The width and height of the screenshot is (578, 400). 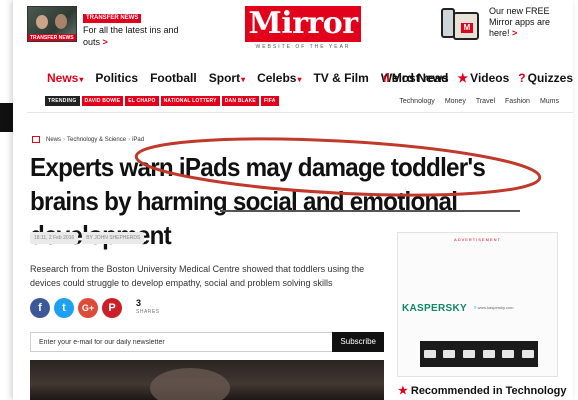 I want to click on subnav-item-fashion: Fashion, so click(x=517, y=101).